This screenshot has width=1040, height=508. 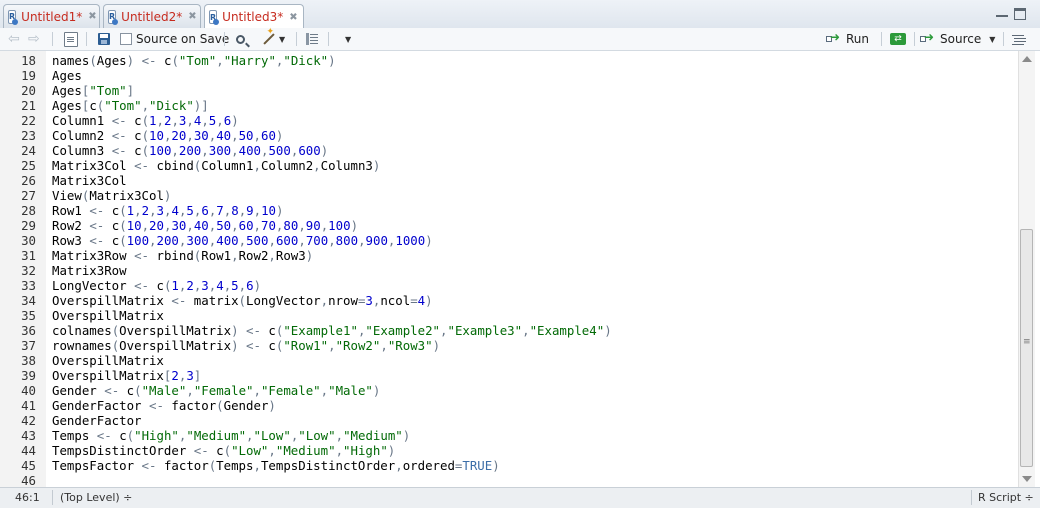 What do you see at coordinates (28, 450) in the screenshot?
I see `line-number: 44` at bounding box center [28, 450].